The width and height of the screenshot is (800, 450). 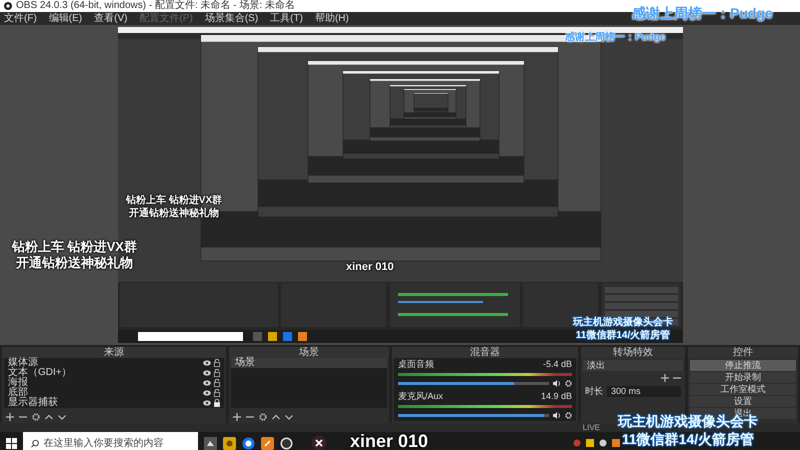 I want to click on obs-taskbar-icon, so click(x=286, y=443).